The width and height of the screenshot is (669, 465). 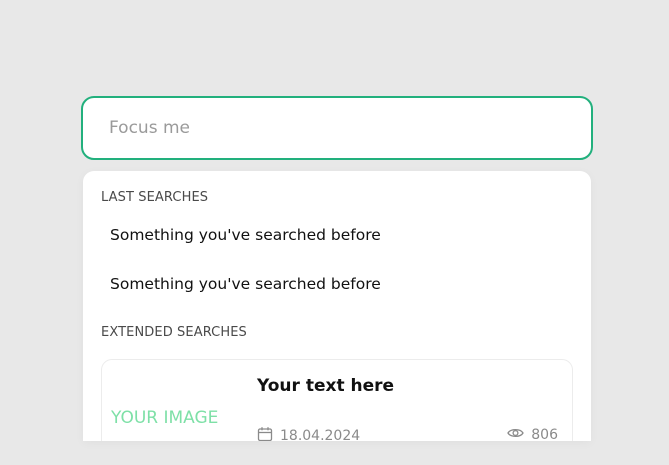 I want to click on card-date: 18.04.2024, so click(x=308, y=433).